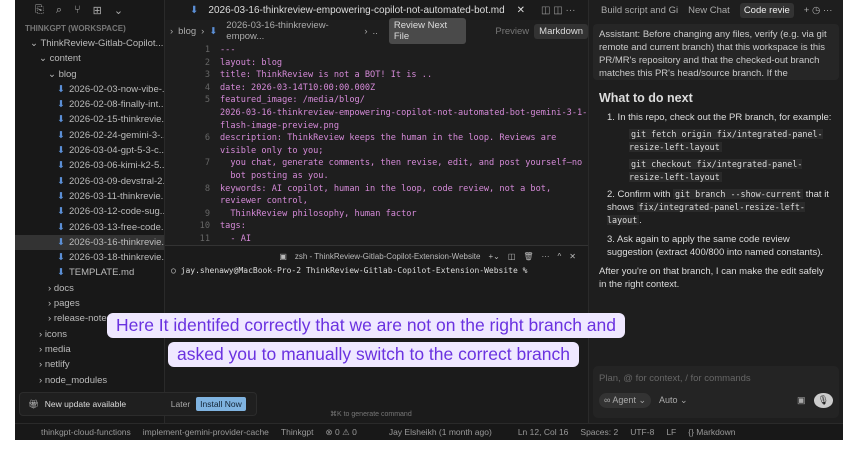 The image size is (858, 451). Describe the element at coordinates (512, 256) in the screenshot. I see `split-icon: ◫` at that location.